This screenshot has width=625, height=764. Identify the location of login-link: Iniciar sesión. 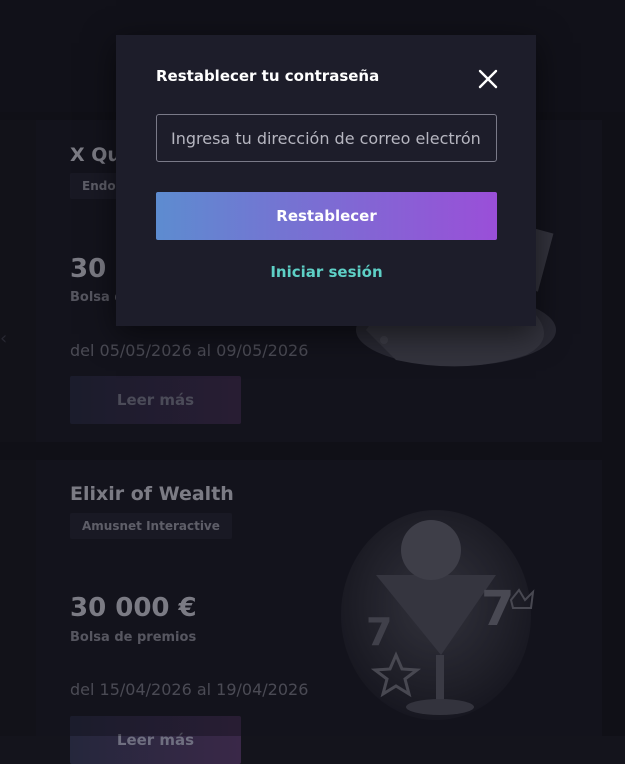
(326, 272).